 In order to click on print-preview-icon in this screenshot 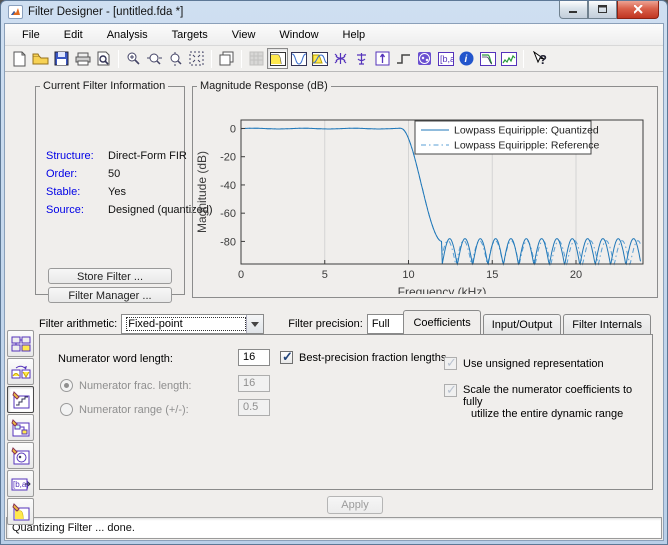, I will do `click(103, 58)`.